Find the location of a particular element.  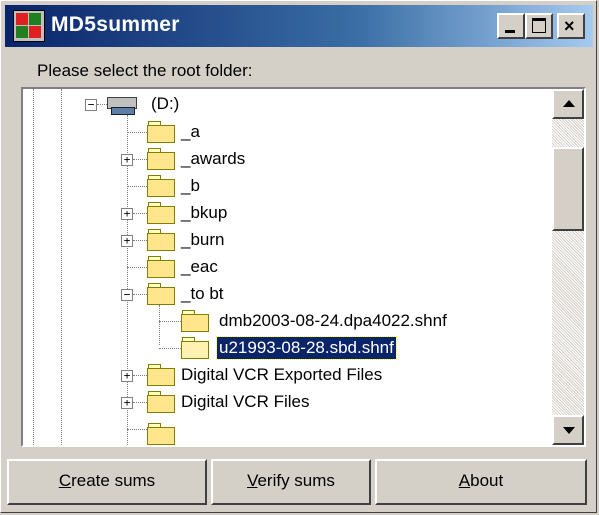

app-icon is located at coordinates (29, 26).